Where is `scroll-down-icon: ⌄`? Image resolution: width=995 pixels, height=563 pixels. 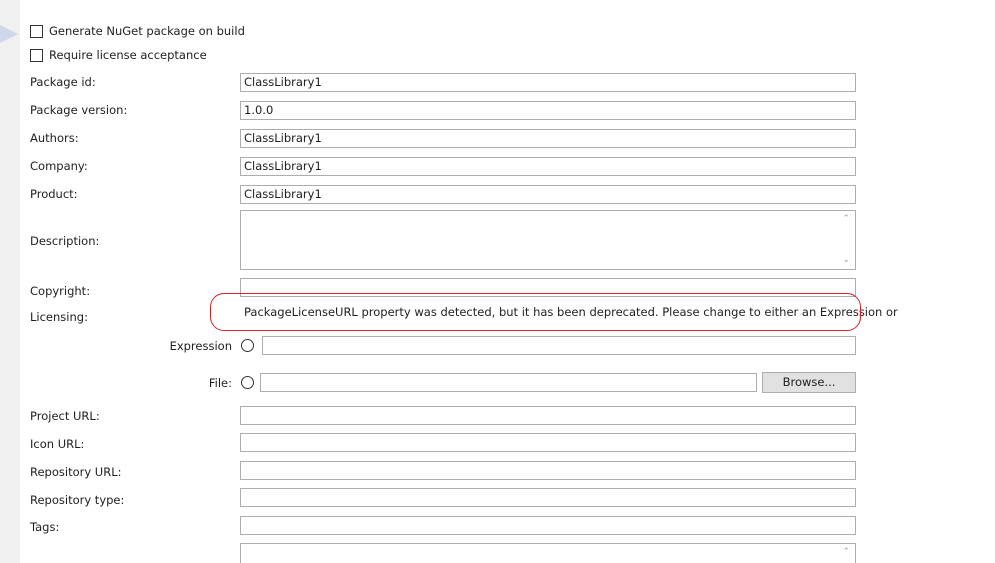
scroll-down-icon: ⌄ is located at coordinates (846, 260).